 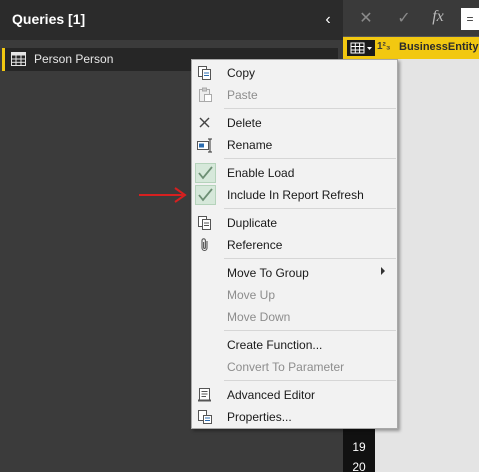 I want to click on copy-icon, so click(x=205, y=73).